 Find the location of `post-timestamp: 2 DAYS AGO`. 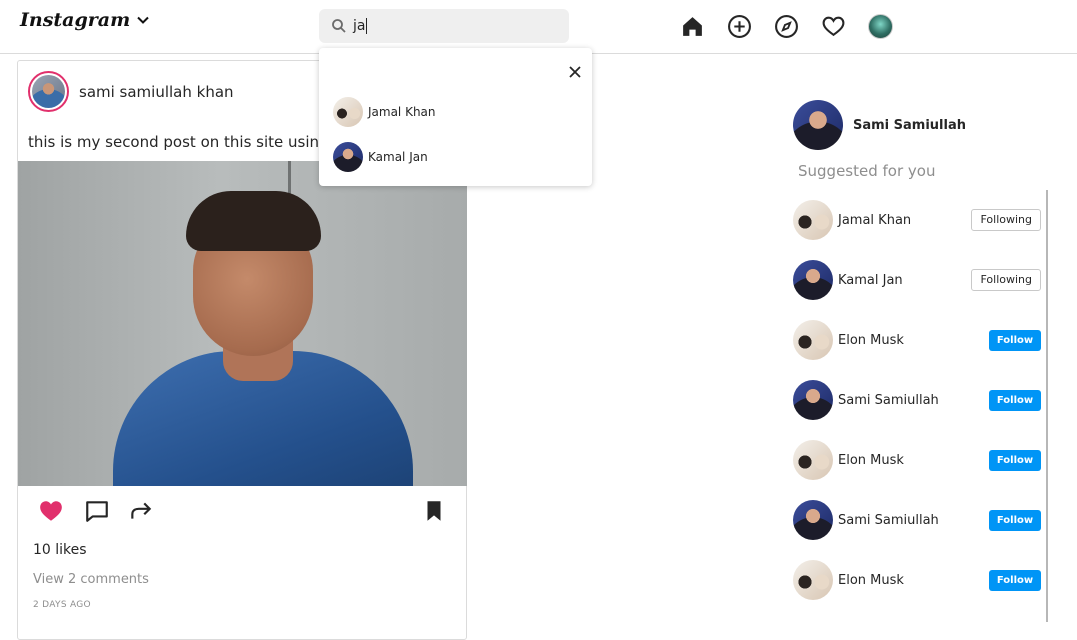

post-timestamp: 2 DAYS AGO is located at coordinates (62, 605).